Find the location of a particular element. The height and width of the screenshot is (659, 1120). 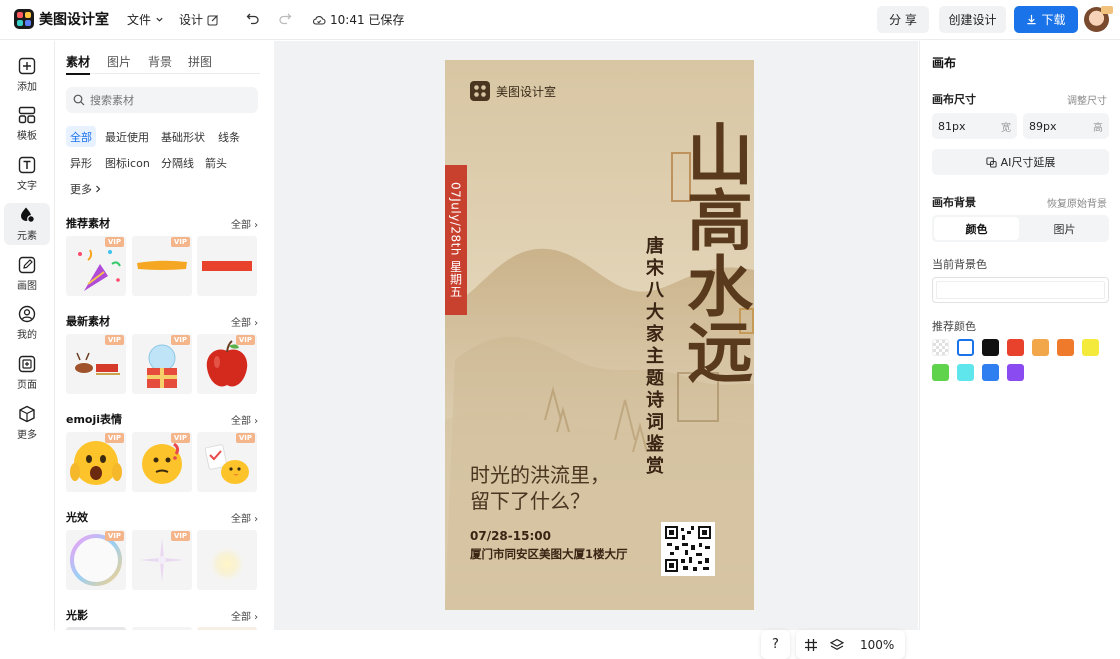

redo-icon is located at coordinates (285, 19).